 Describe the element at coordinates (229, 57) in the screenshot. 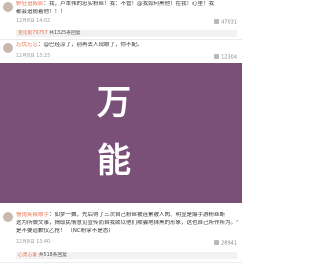

I see `like-count: 12304` at that location.